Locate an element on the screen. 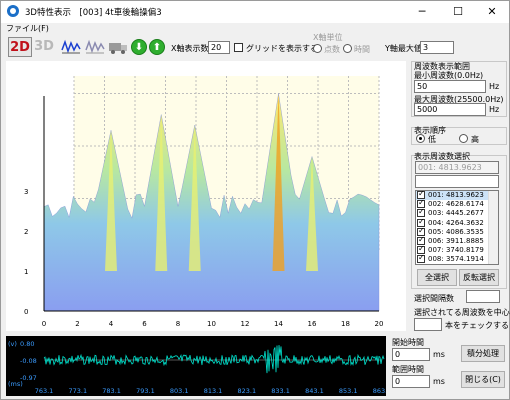 This screenshot has width=510, height=400. max-freq-input: 5000 is located at coordinates (450, 109).